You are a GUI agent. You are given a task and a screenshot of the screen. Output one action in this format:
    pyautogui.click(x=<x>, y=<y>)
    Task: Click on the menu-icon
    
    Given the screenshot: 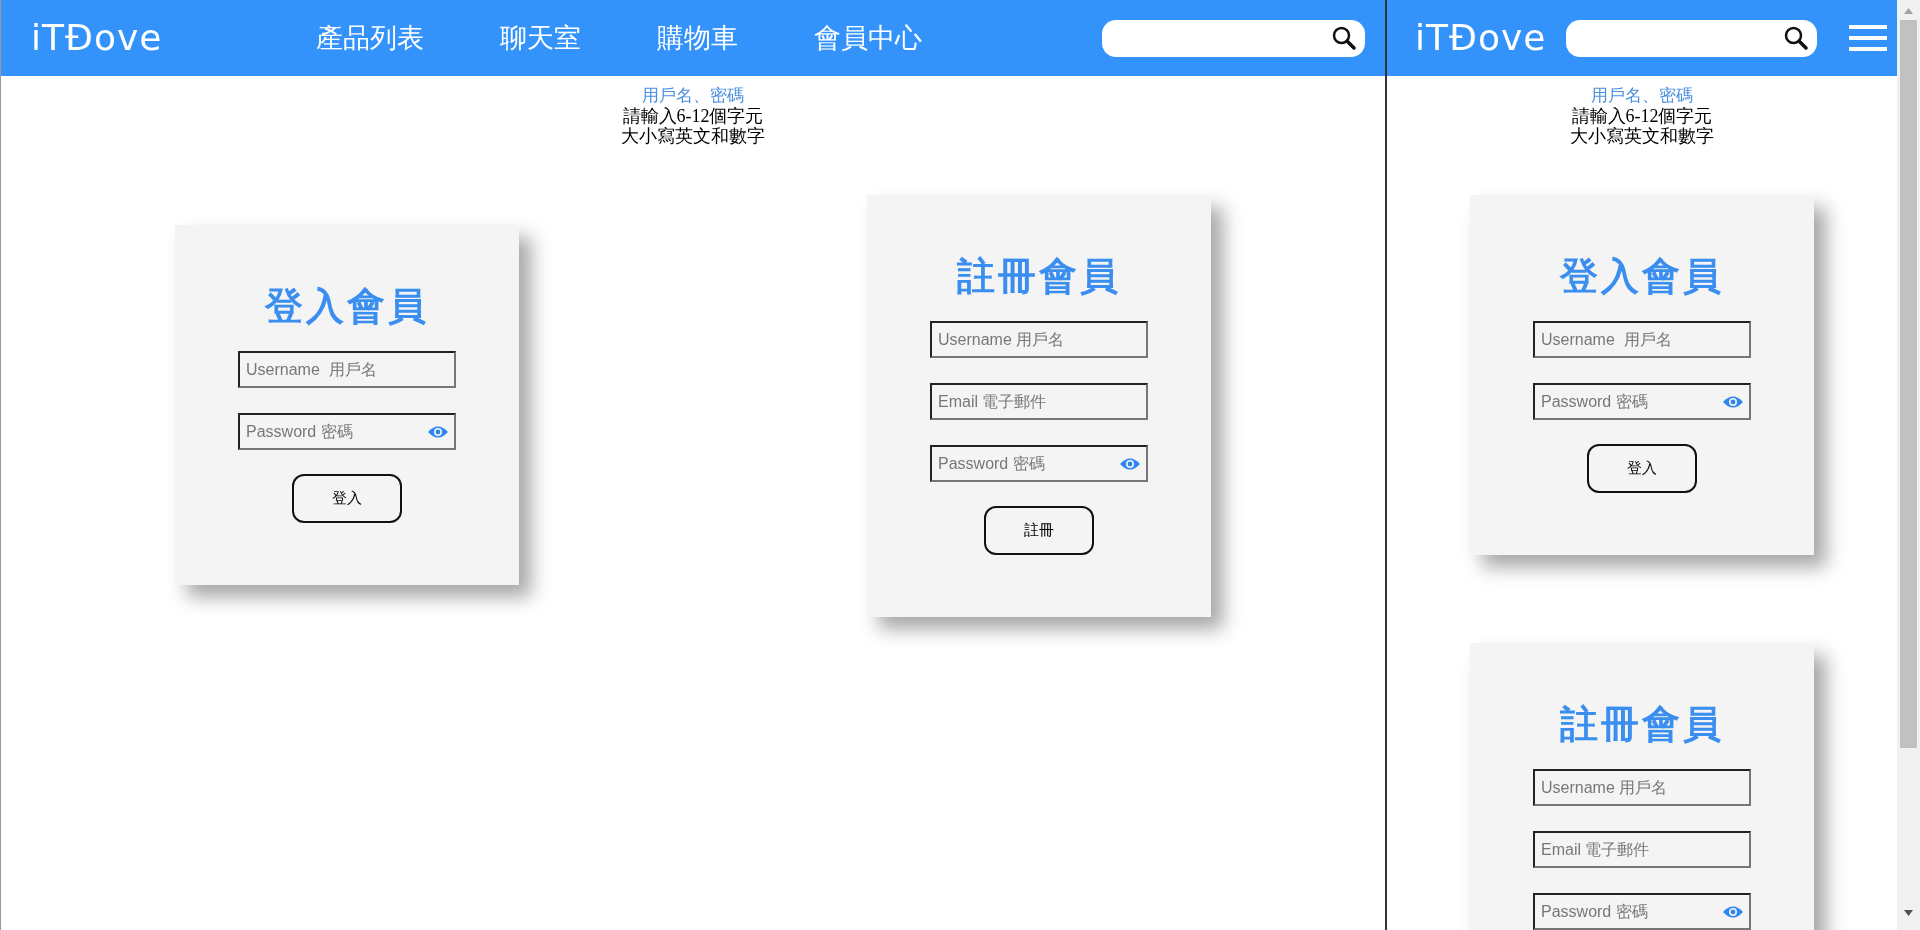 What is the action you would take?
    pyautogui.click(x=1868, y=38)
    